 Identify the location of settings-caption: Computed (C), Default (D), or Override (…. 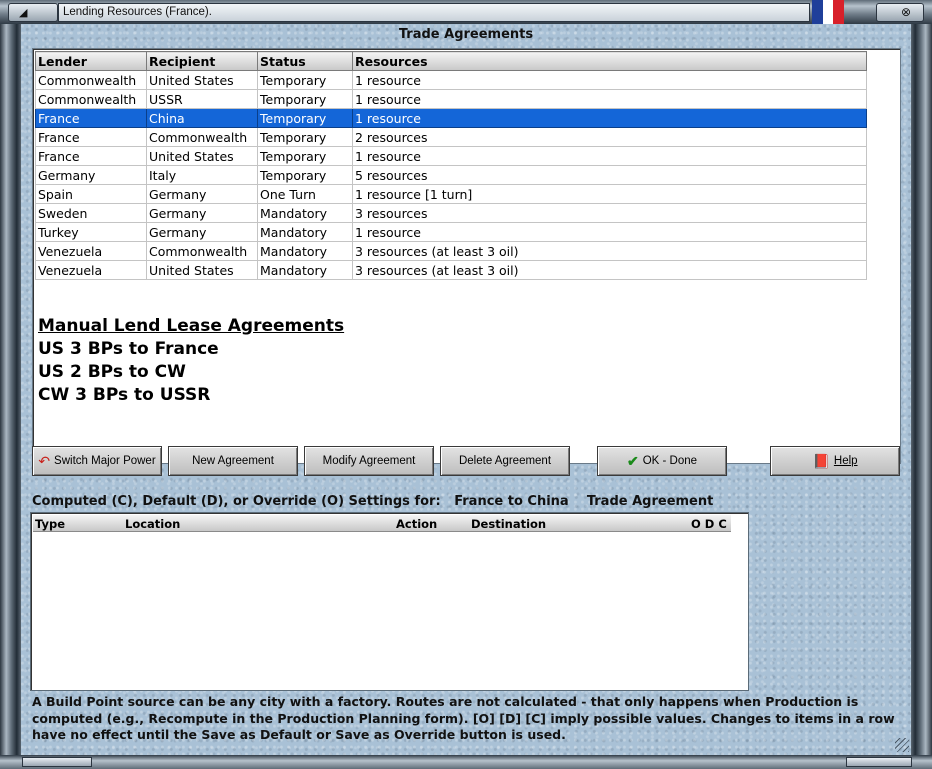
(372, 501).